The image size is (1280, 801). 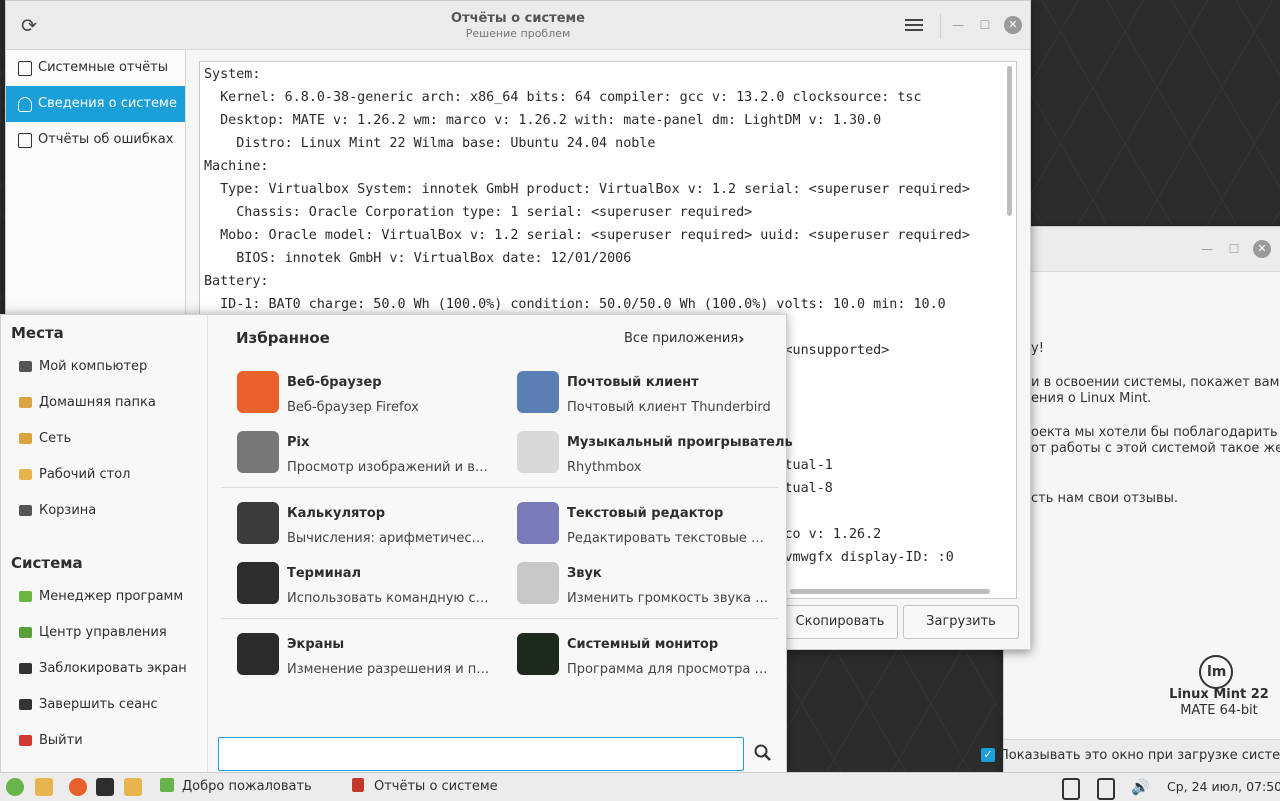 What do you see at coordinates (258, 654) in the screenshot?
I see `displays-icon` at bounding box center [258, 654].